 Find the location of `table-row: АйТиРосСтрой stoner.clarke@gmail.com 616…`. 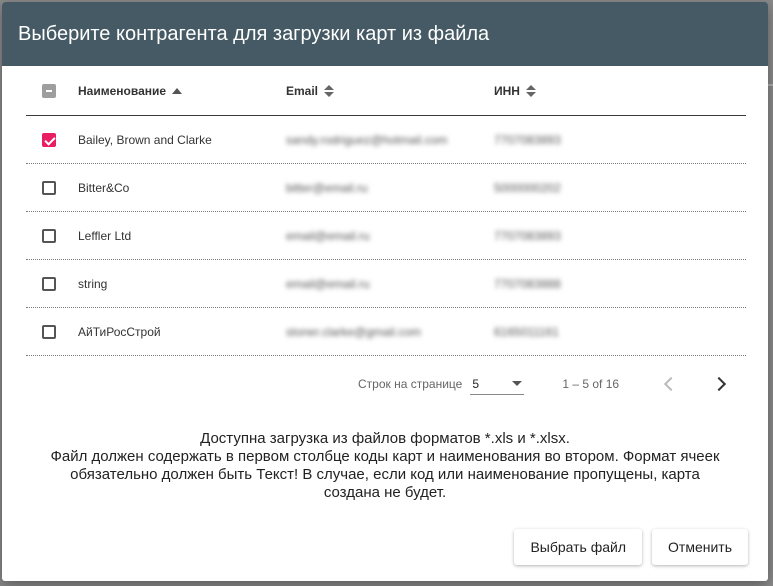

table-row: АйТиРосСтрой stoner.clarke@gmail.com 616… is located at coordinates (386, 332).